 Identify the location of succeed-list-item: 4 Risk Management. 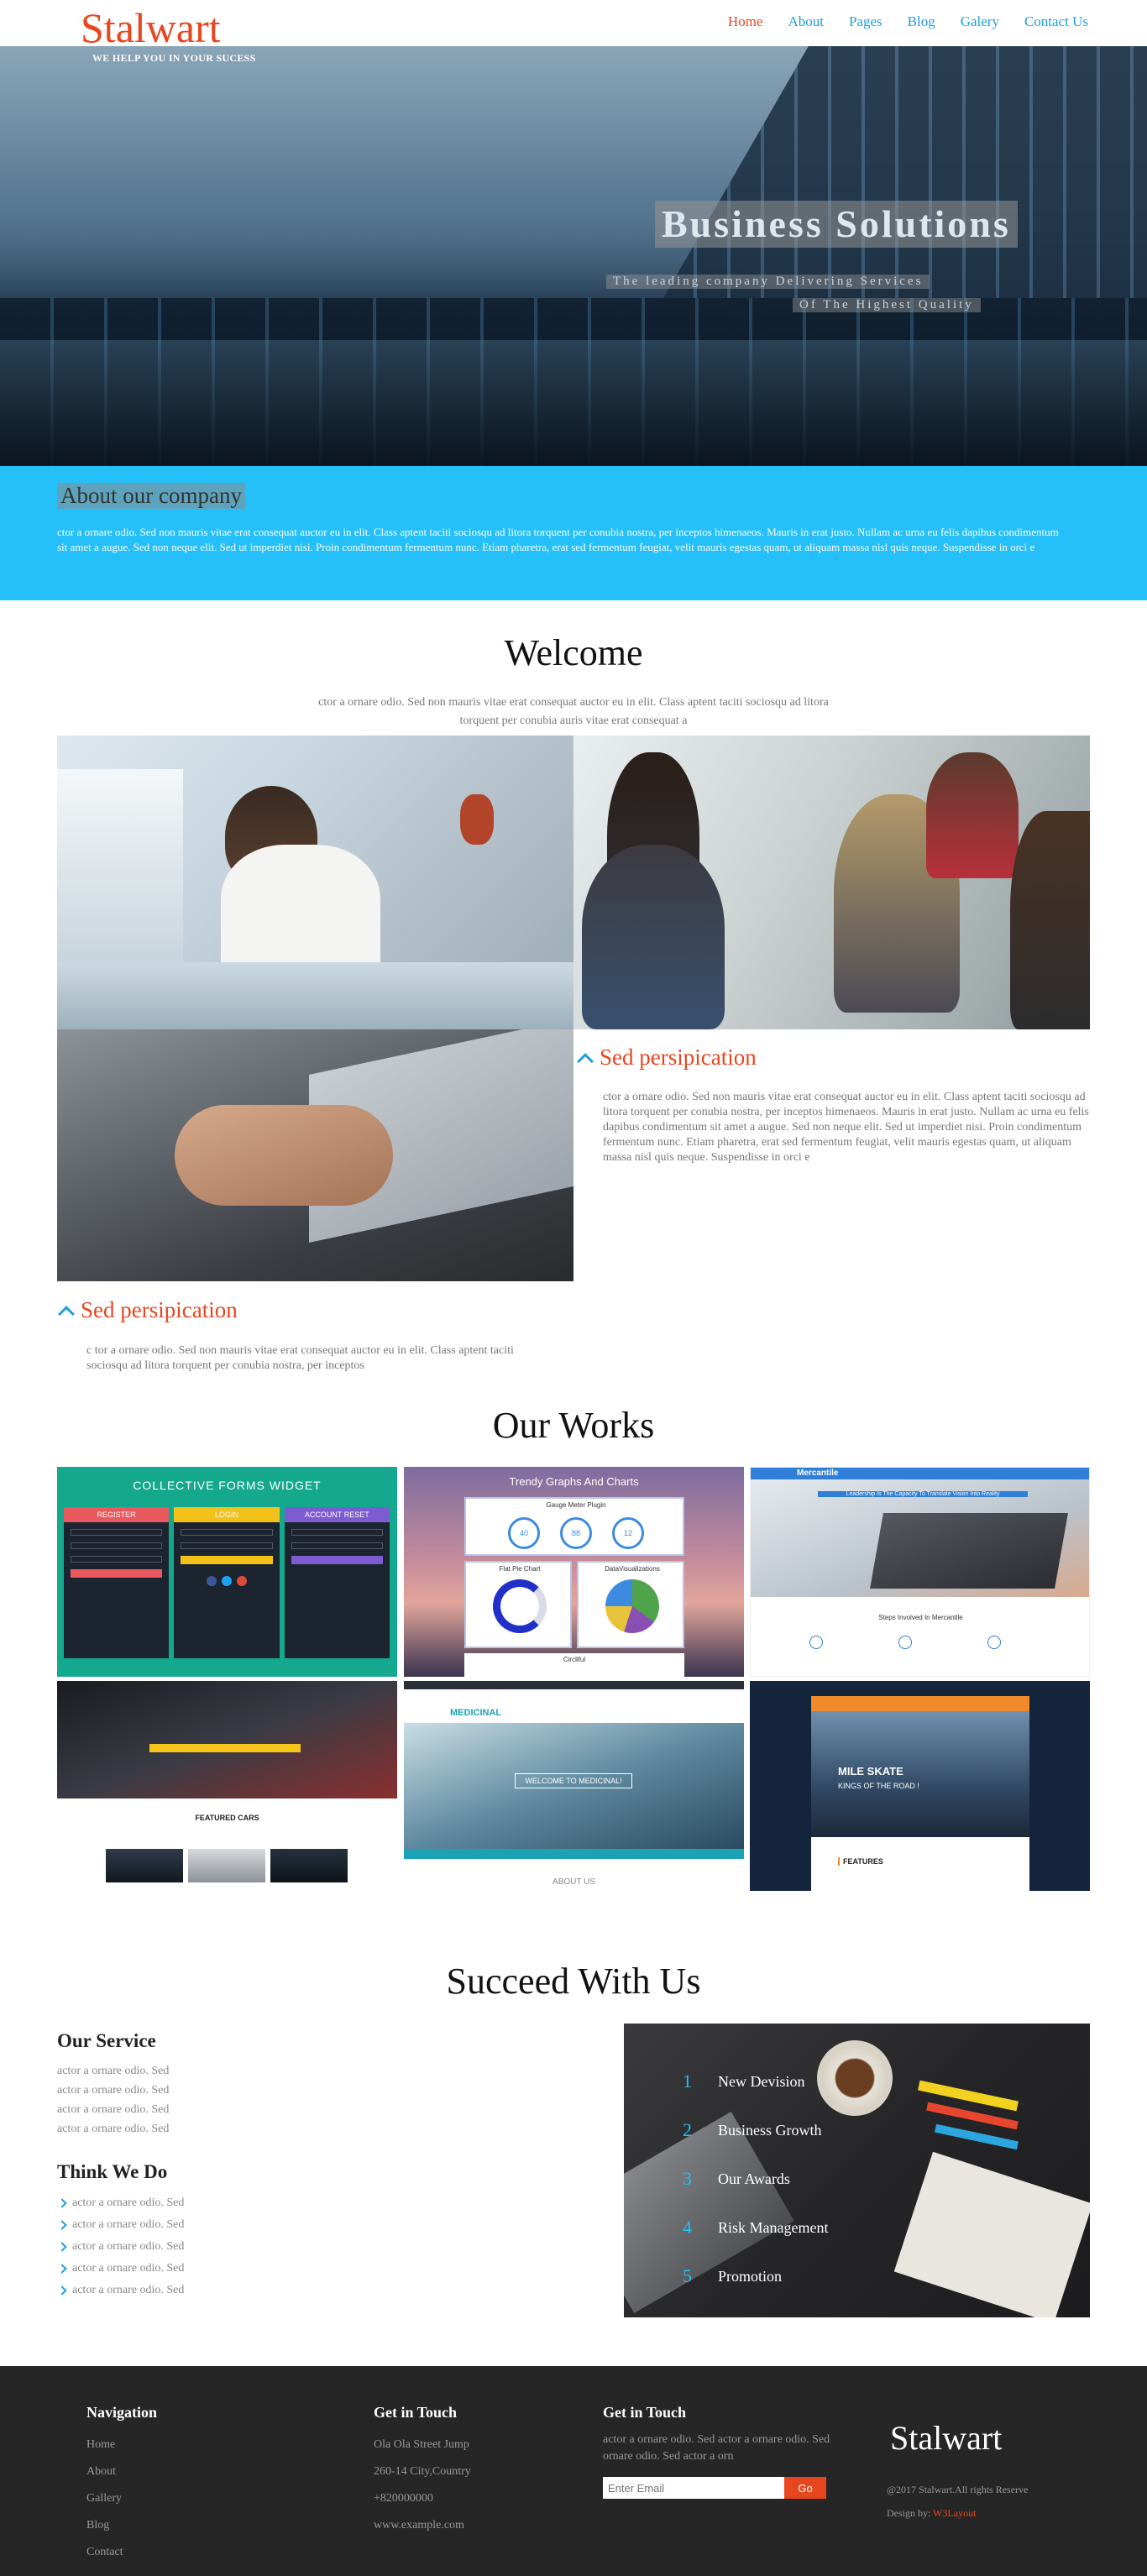
(755, 2228).